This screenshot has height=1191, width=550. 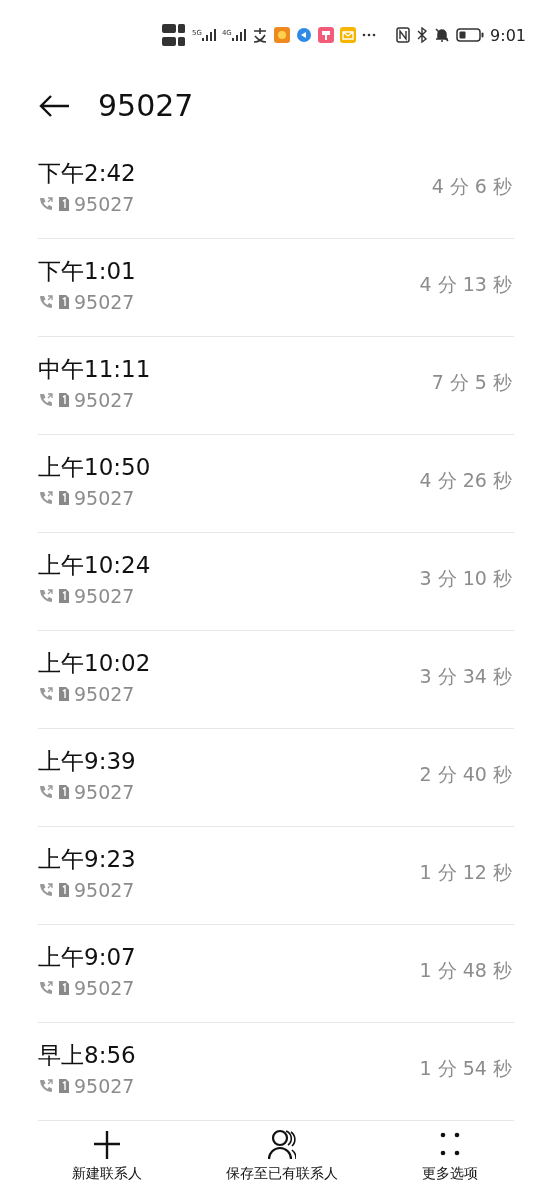 I want to click on call-duration: 3 分 34 秒, so click(x=466, y=676).